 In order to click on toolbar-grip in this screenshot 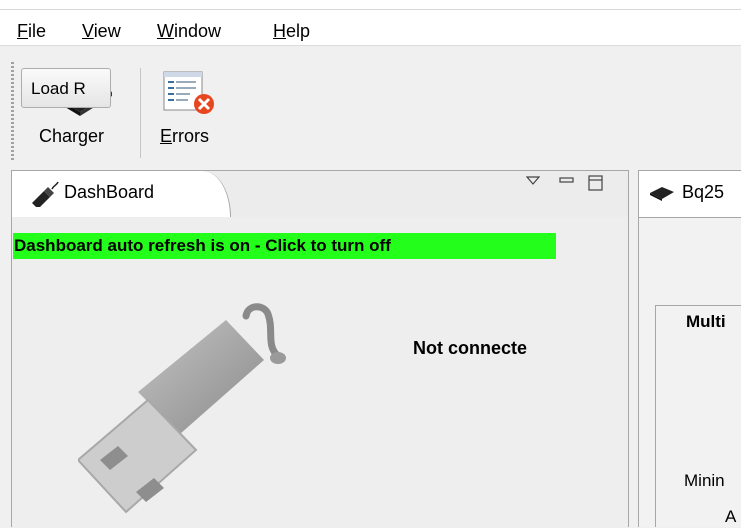, I will do `click(12, 112)`.